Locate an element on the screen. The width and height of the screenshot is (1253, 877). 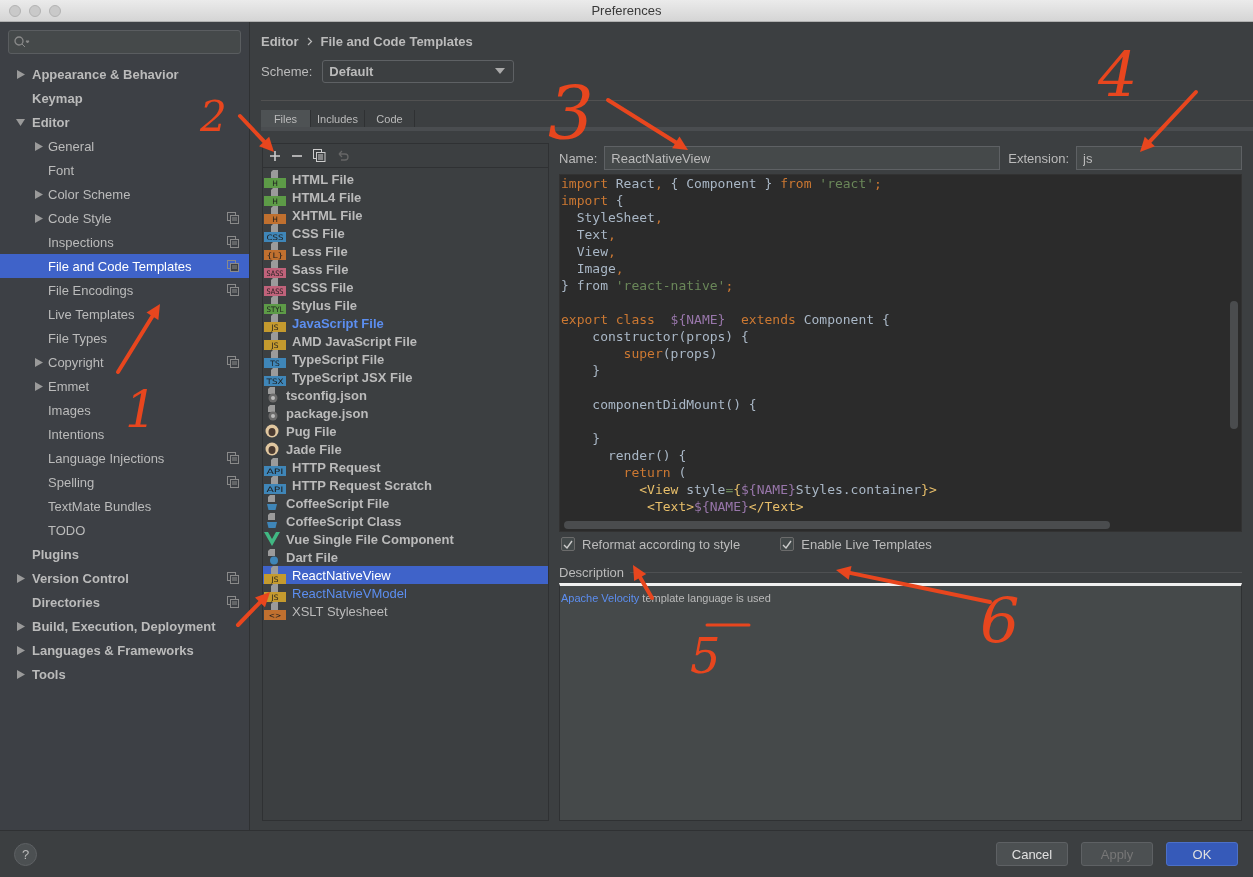
sidebar-item: Editor is located at coordinates (51, 122).